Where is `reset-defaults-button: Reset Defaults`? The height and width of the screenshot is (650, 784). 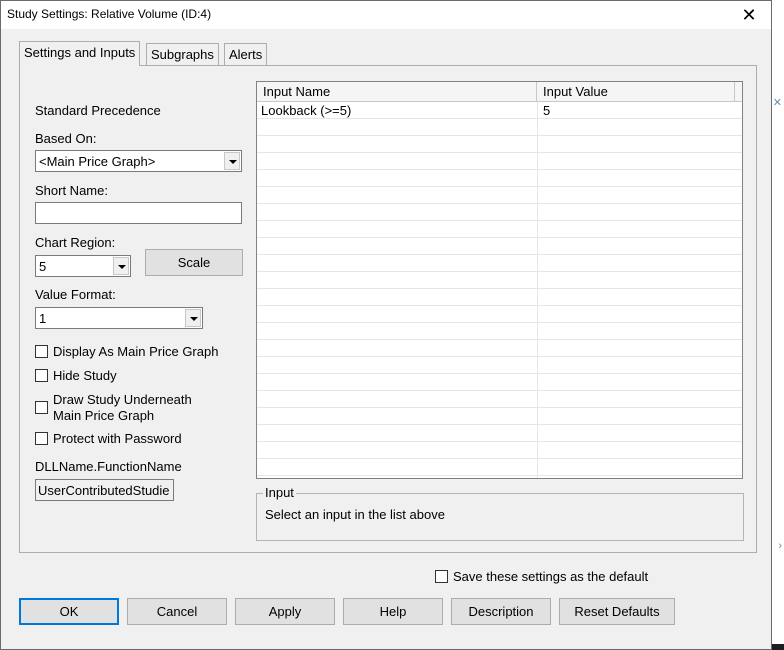 reset-defaults-button: Reset Defaults is located at coordinates (617, 611).